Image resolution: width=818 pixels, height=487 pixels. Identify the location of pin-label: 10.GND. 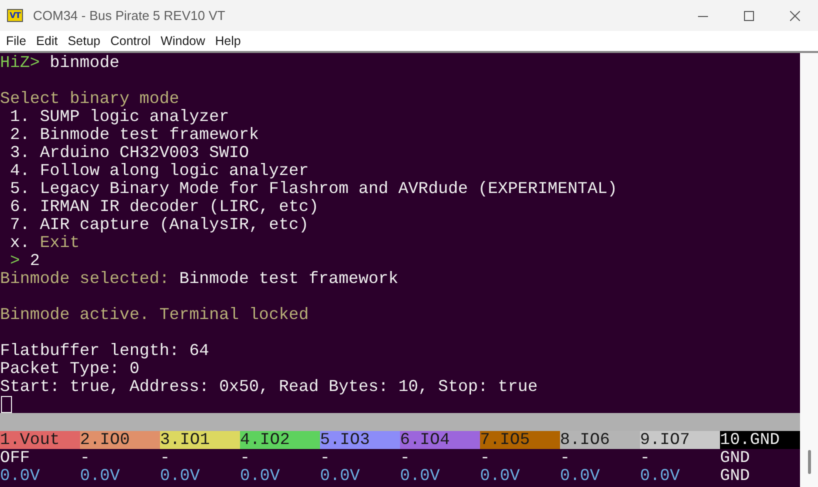
(760, 440).